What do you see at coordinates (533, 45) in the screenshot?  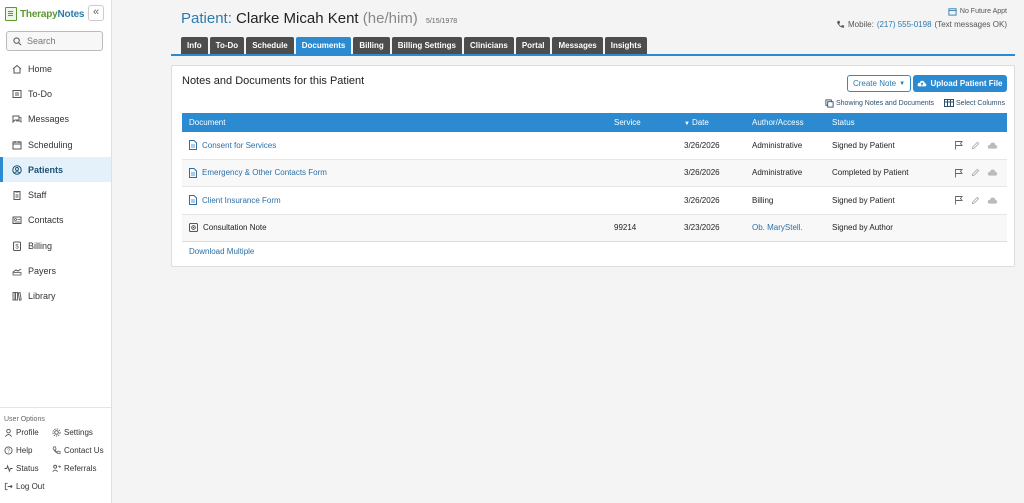 I see `tab-portal: Portal` at bounding box center [533, 45].